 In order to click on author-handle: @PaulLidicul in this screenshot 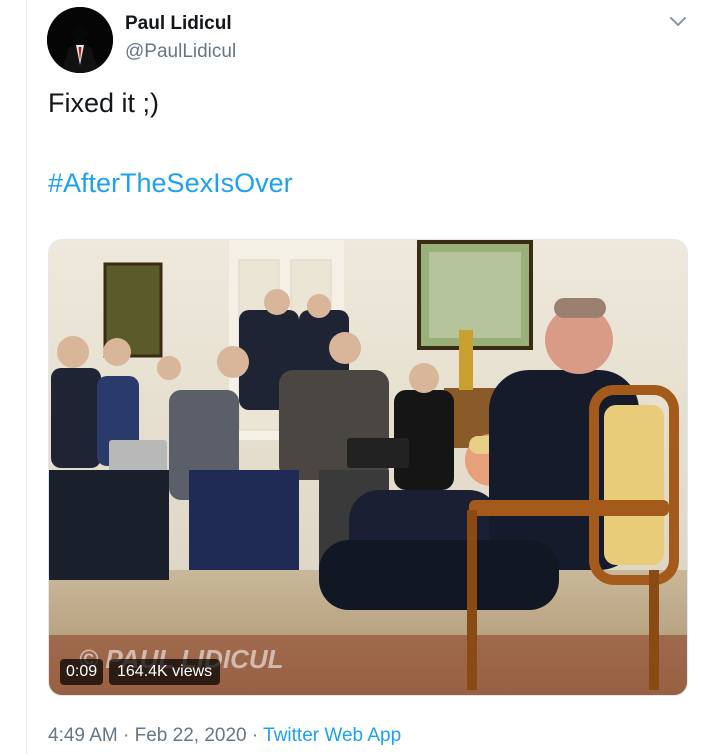, I will do `click(180, 52)`.